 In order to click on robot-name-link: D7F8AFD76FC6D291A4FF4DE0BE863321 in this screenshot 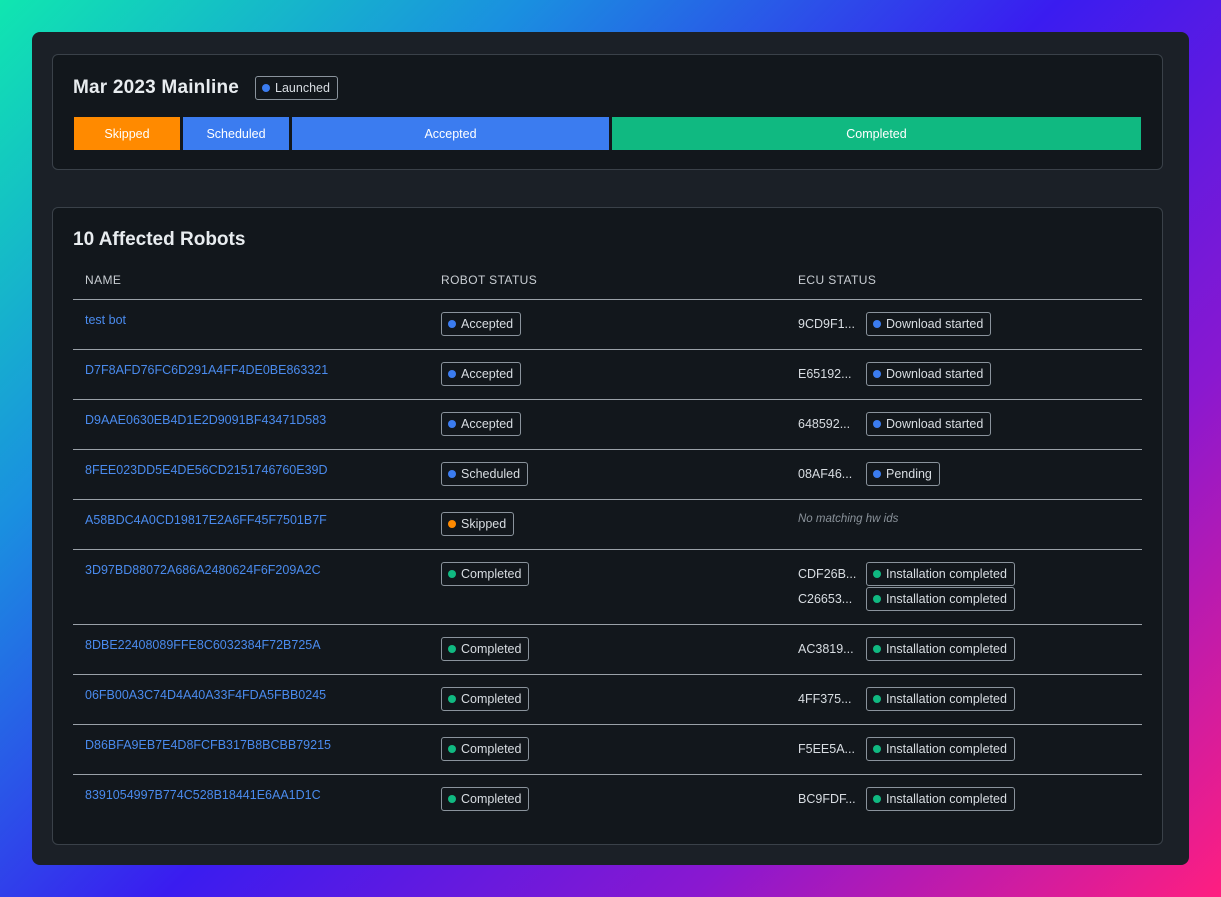, I will do `click(206, 370)`.